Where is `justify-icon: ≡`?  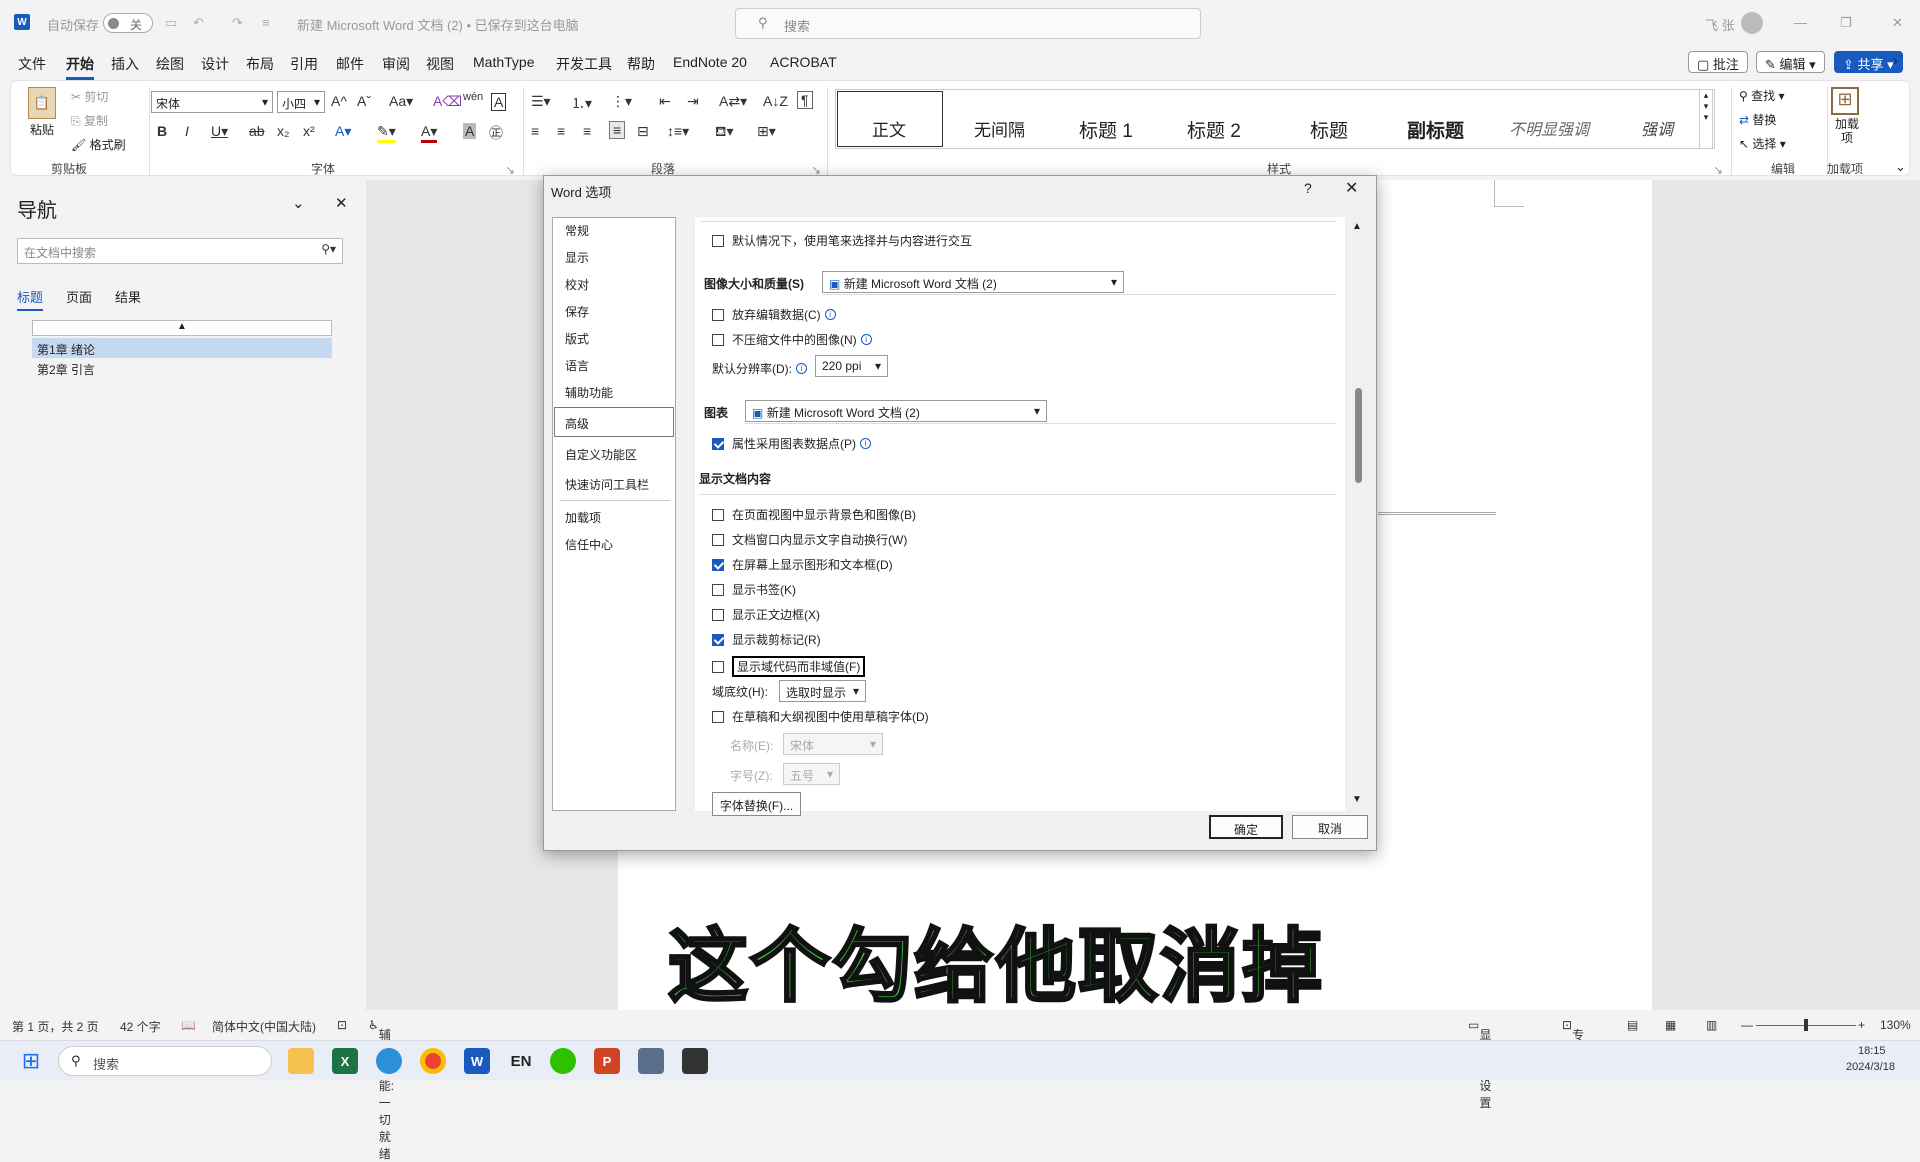
justify-icon: ≡ is located at coordinates (617, 130).